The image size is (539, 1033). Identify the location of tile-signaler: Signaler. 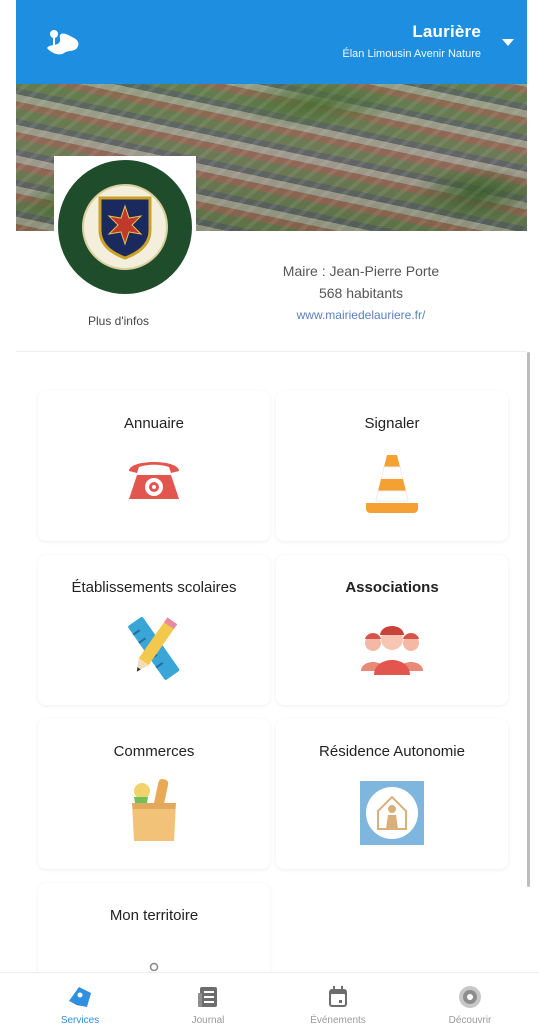
(392, 466).